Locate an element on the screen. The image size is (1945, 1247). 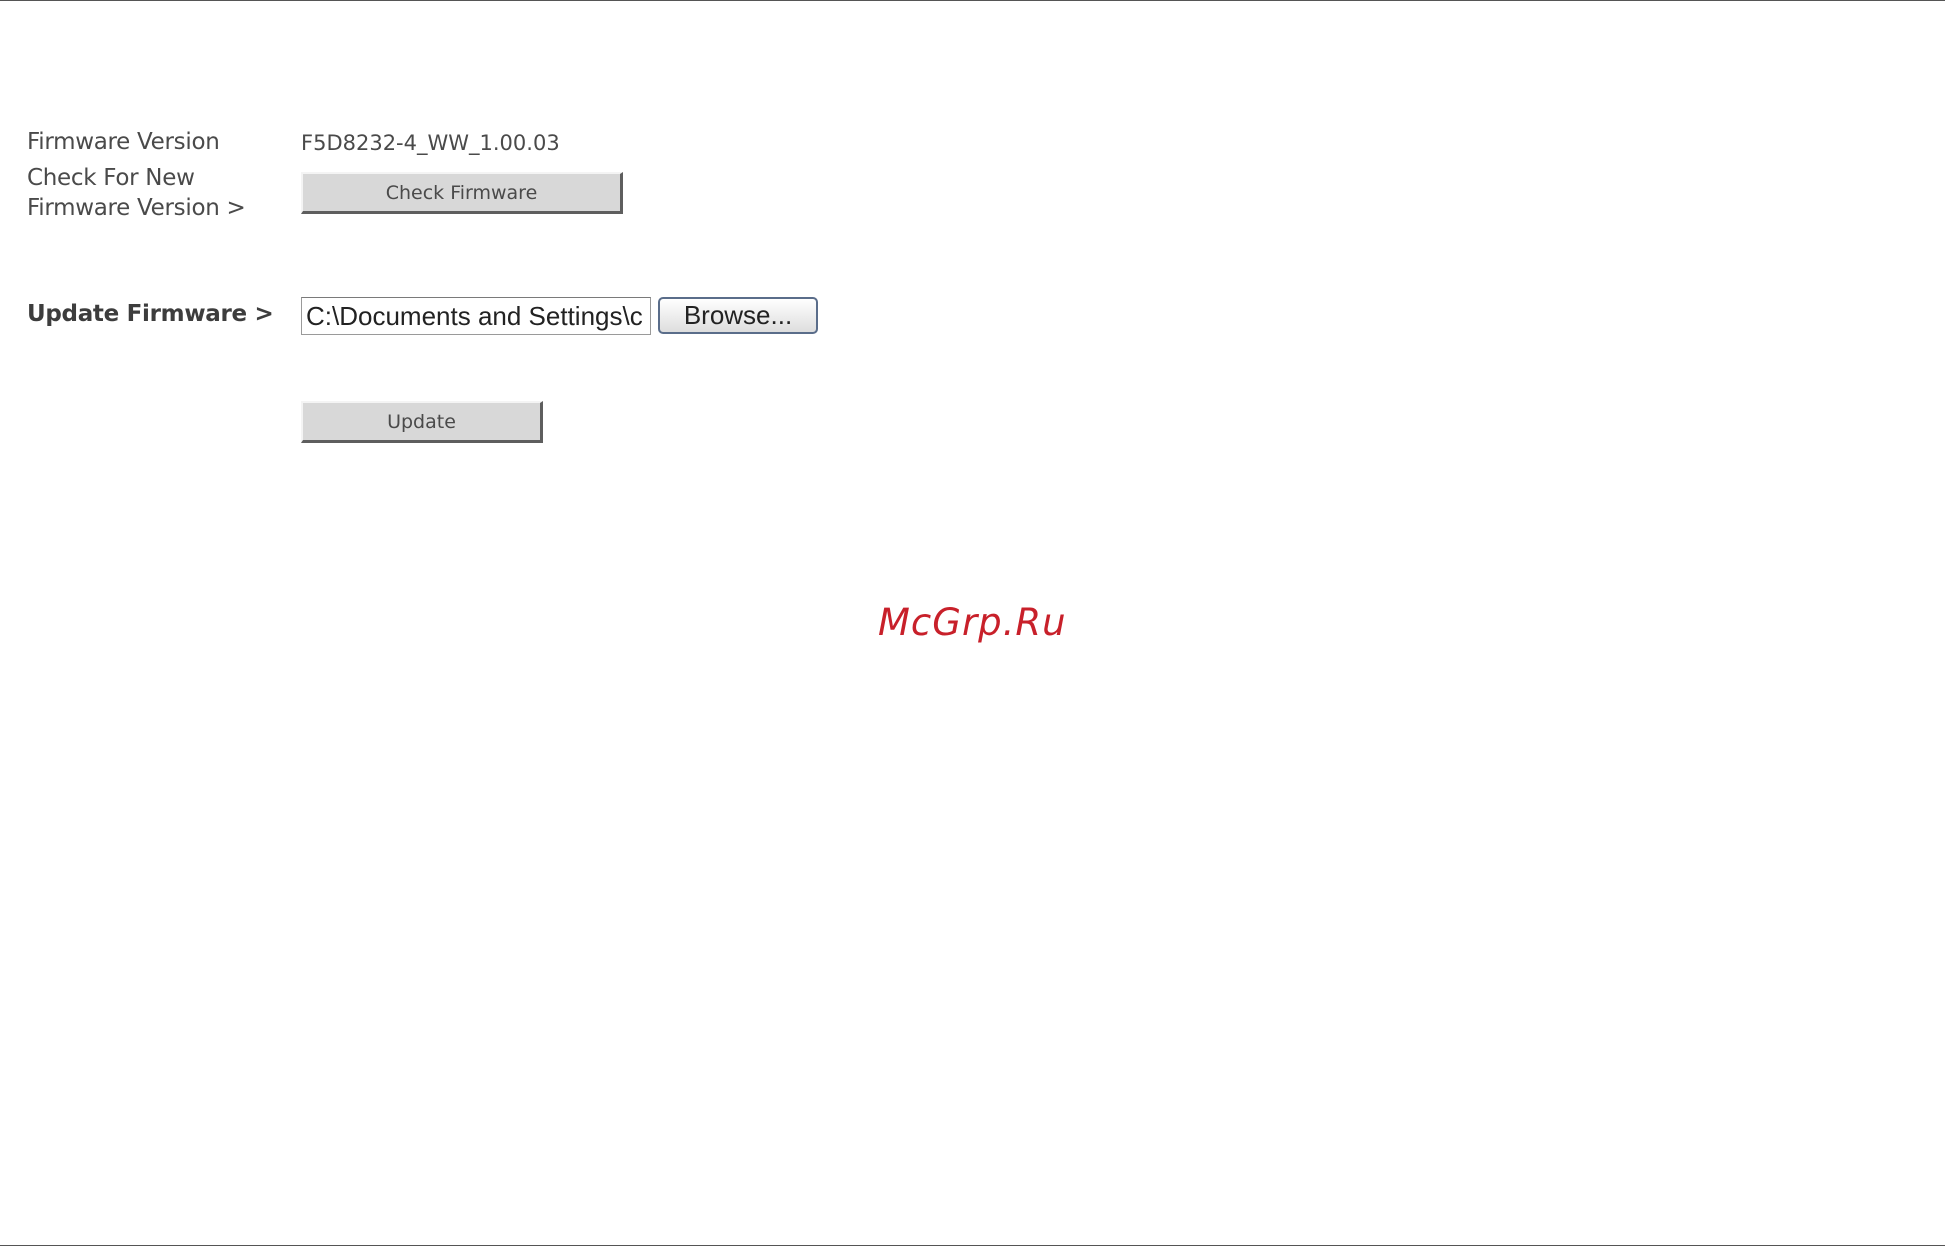
check-new-firmware-label: Check For New Firmware Version > is located at coordinates (136, 193).